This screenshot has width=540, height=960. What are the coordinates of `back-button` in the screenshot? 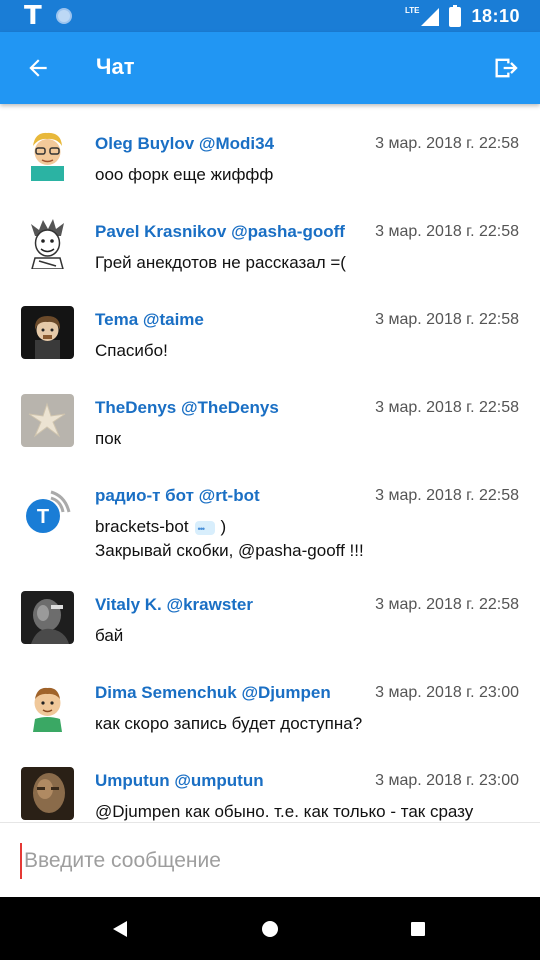 It's located at (38, 68).